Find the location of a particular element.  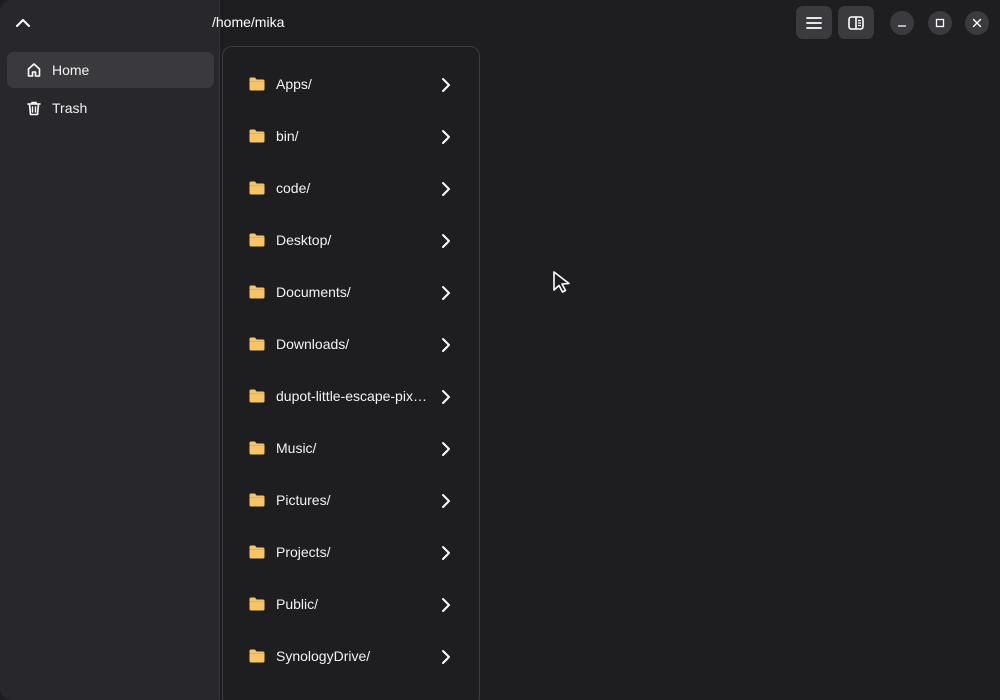

minimize-icon is located at coordinates (902, 26).